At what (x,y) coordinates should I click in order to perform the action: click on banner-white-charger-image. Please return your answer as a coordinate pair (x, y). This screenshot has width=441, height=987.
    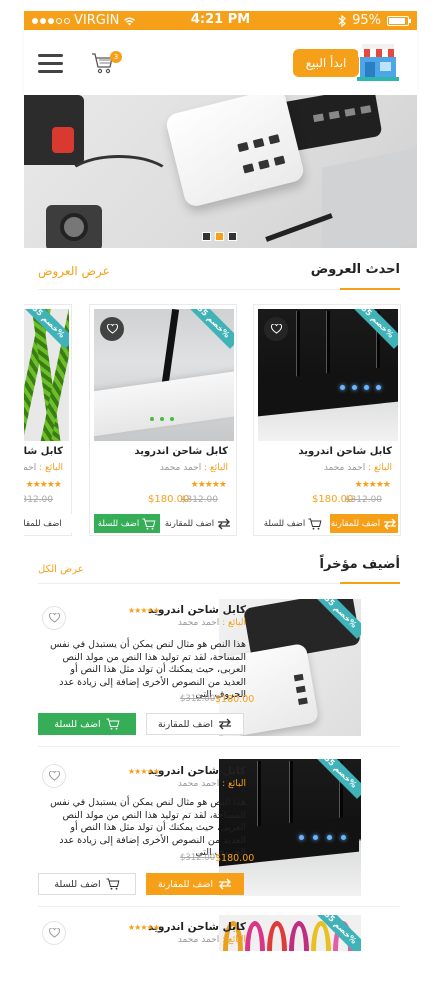
    Looking at the image, I should click on (235, 152).